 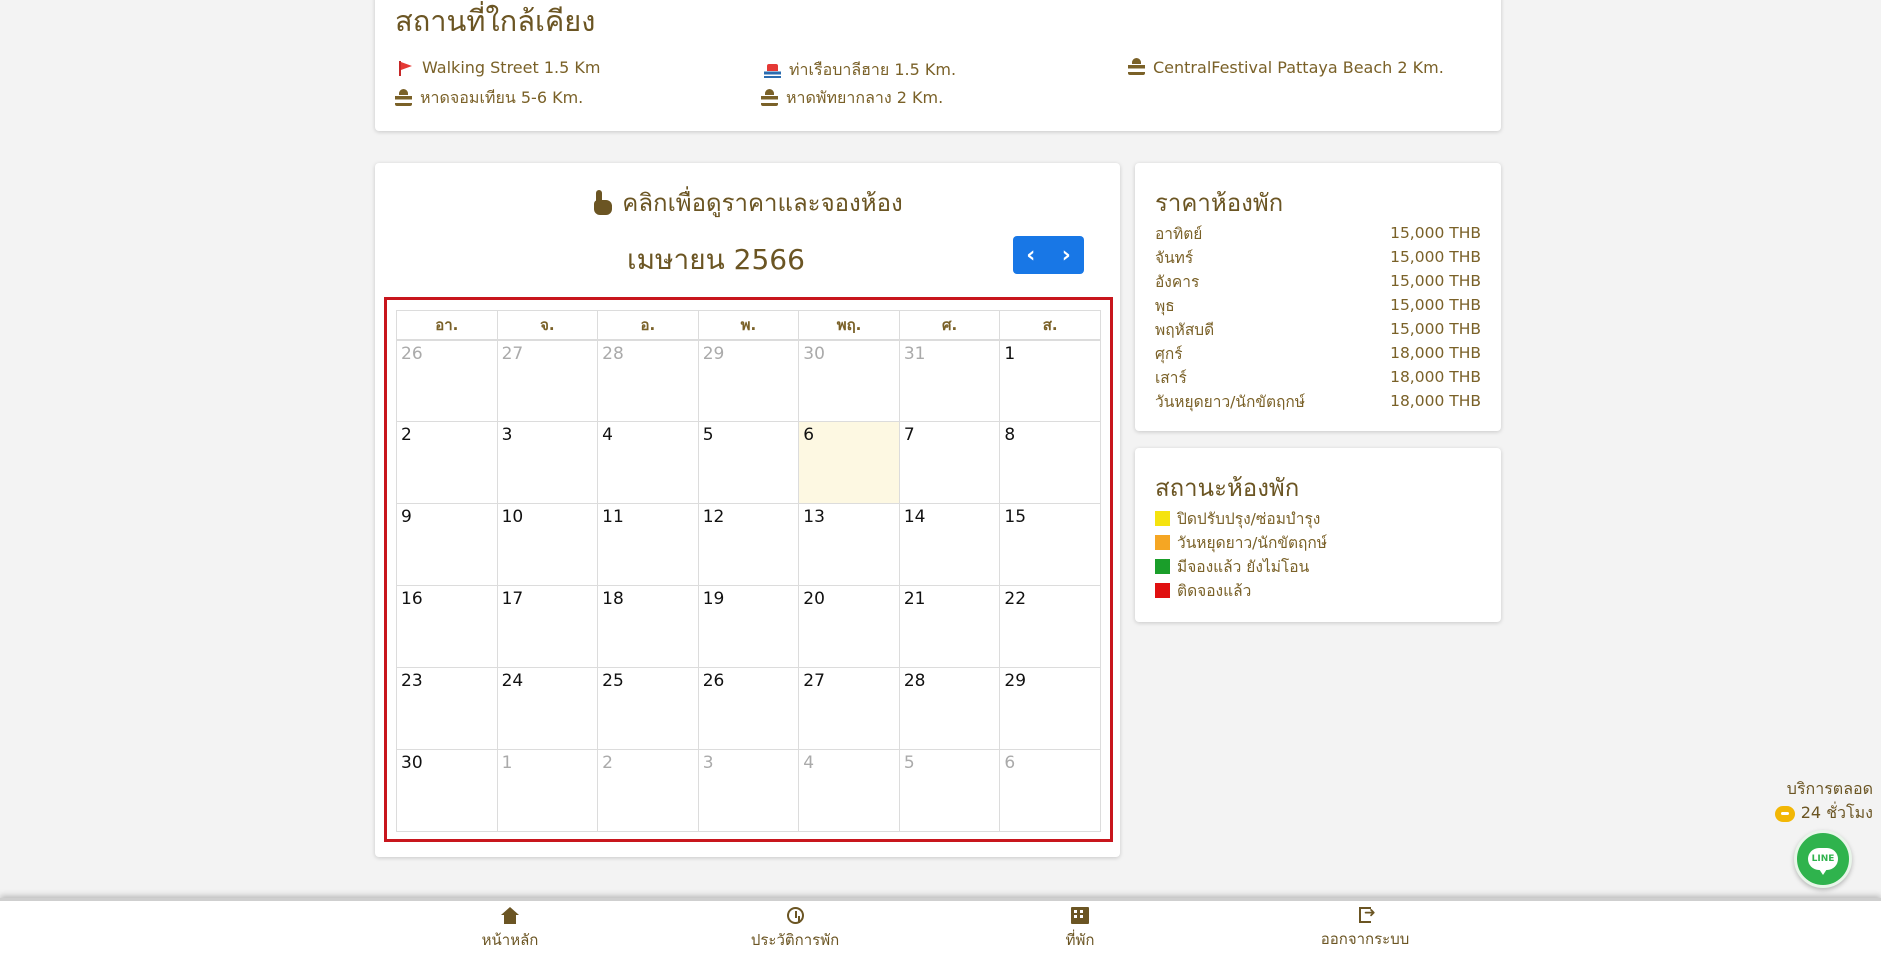 I want to click on calendar-day-today: 6, so click(x=849, y=462).